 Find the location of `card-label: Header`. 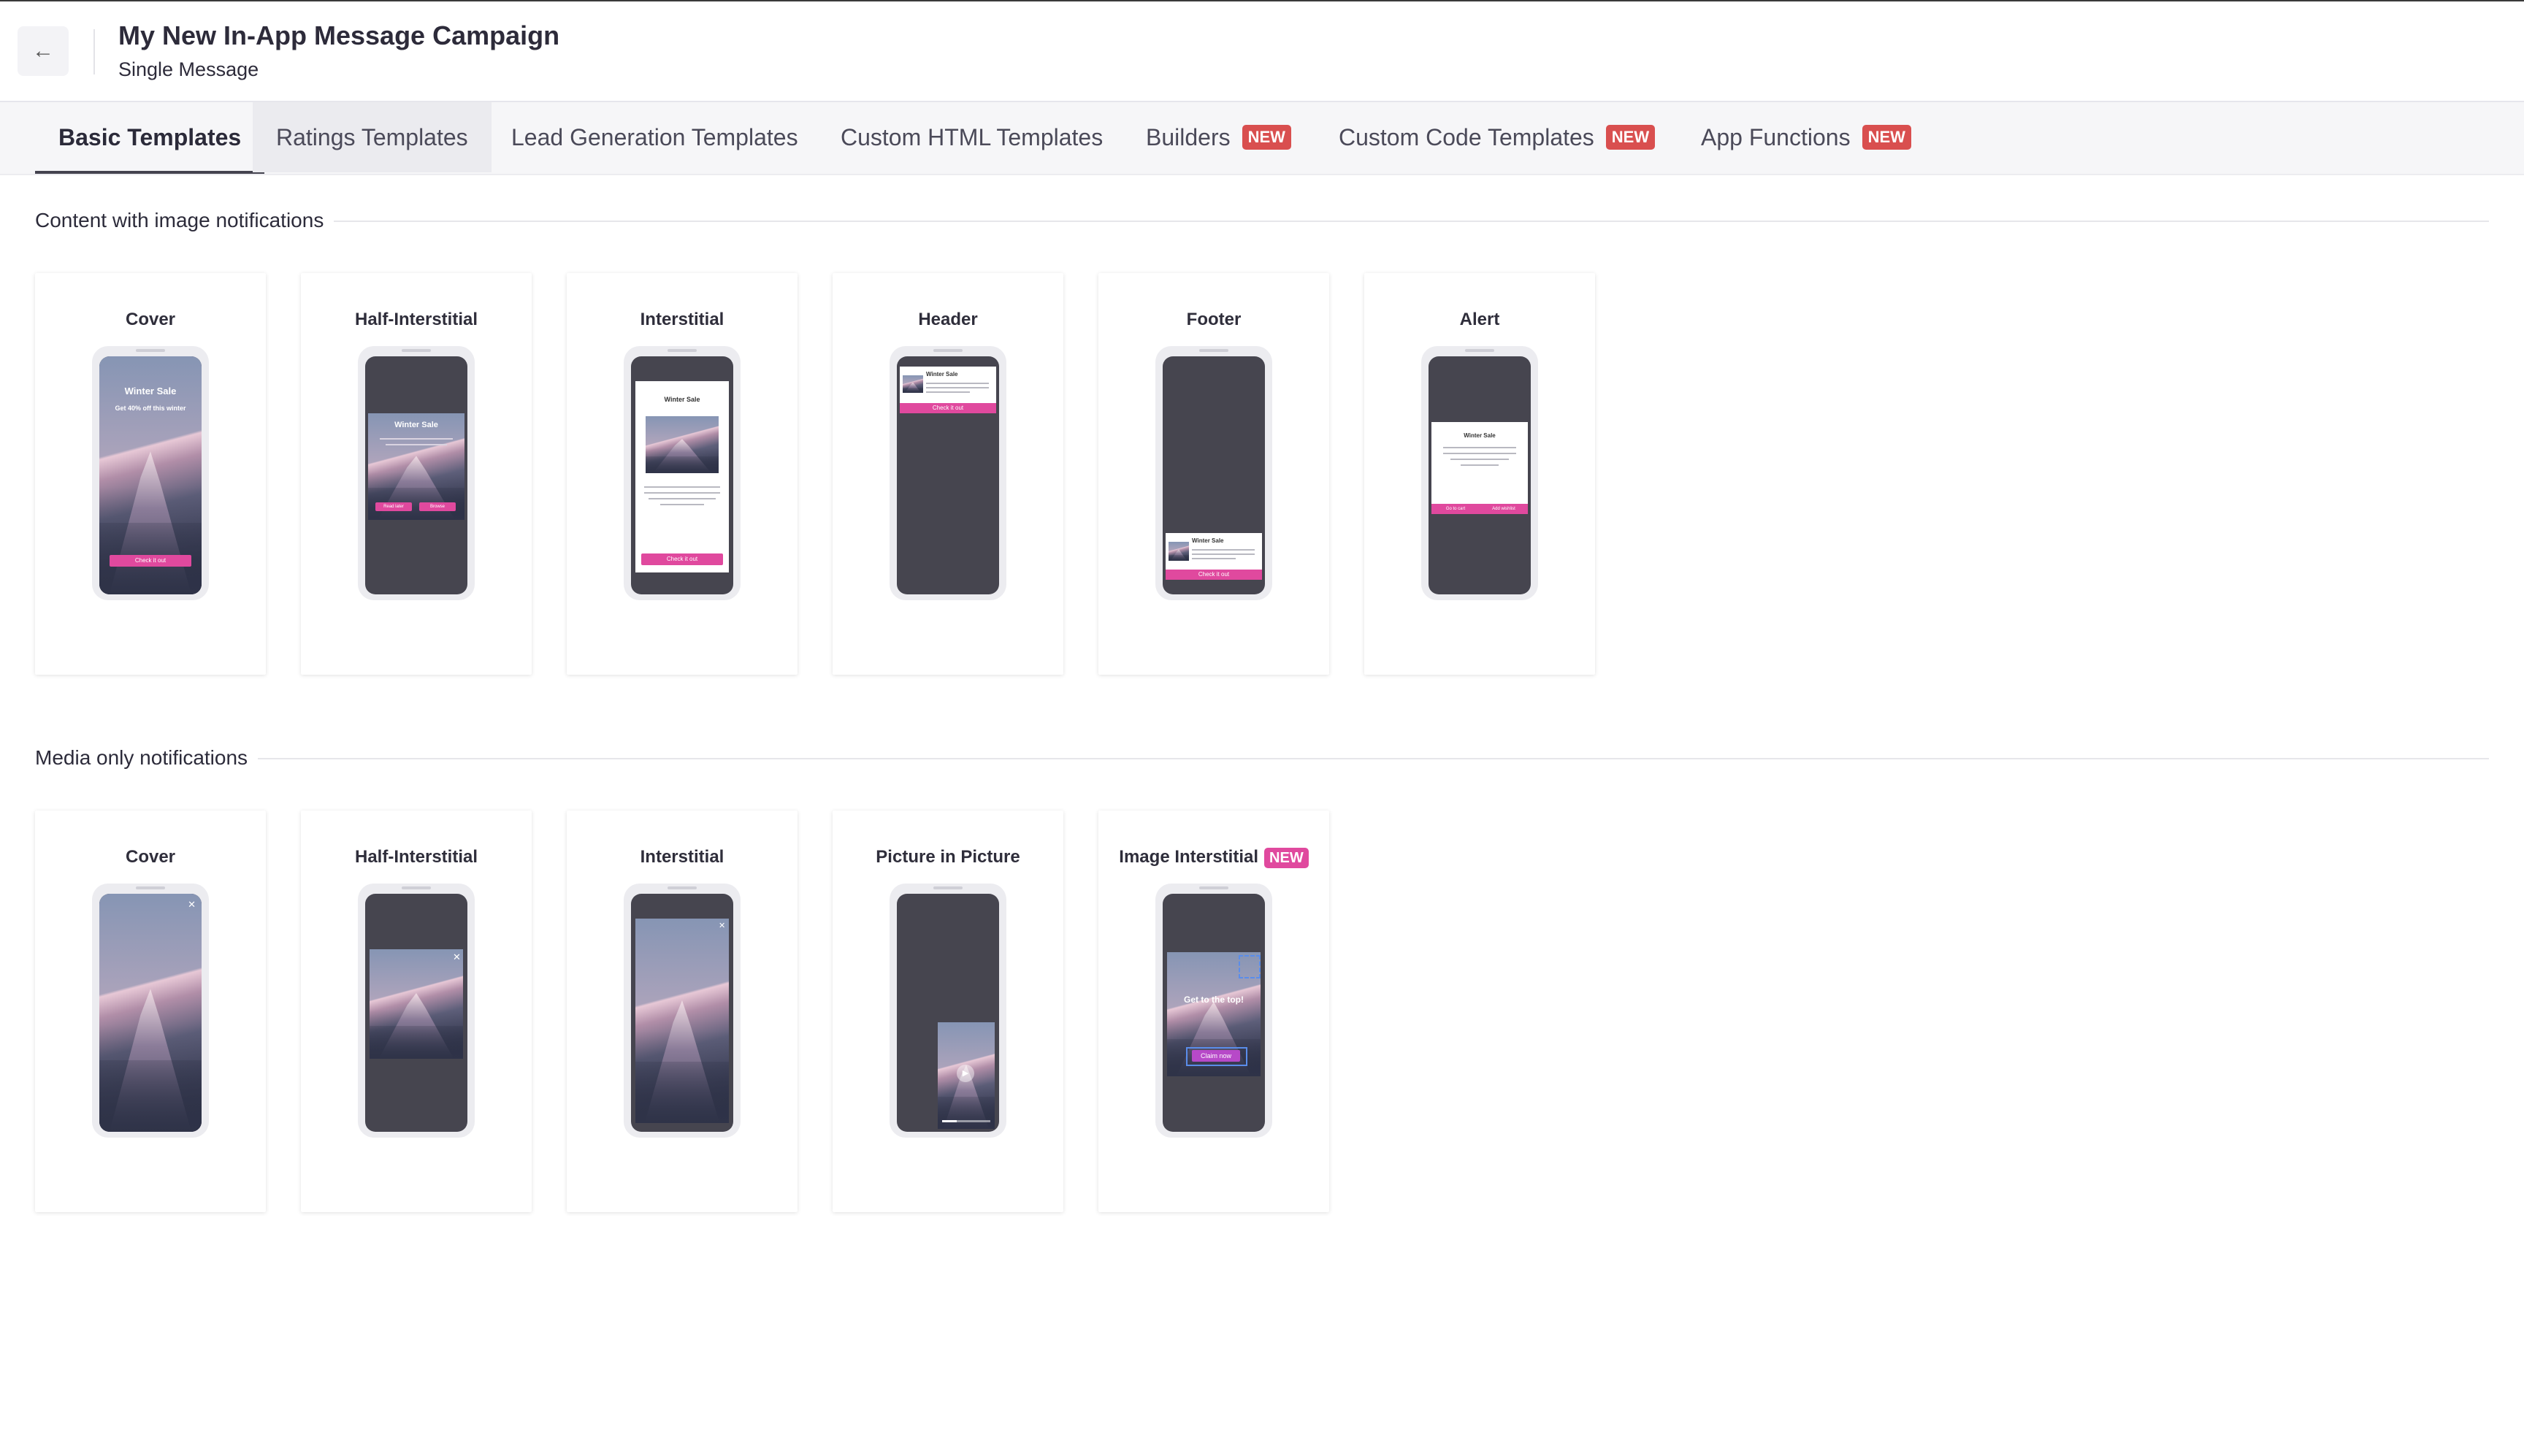

card-label: Header is located at coordinates (948, 319).